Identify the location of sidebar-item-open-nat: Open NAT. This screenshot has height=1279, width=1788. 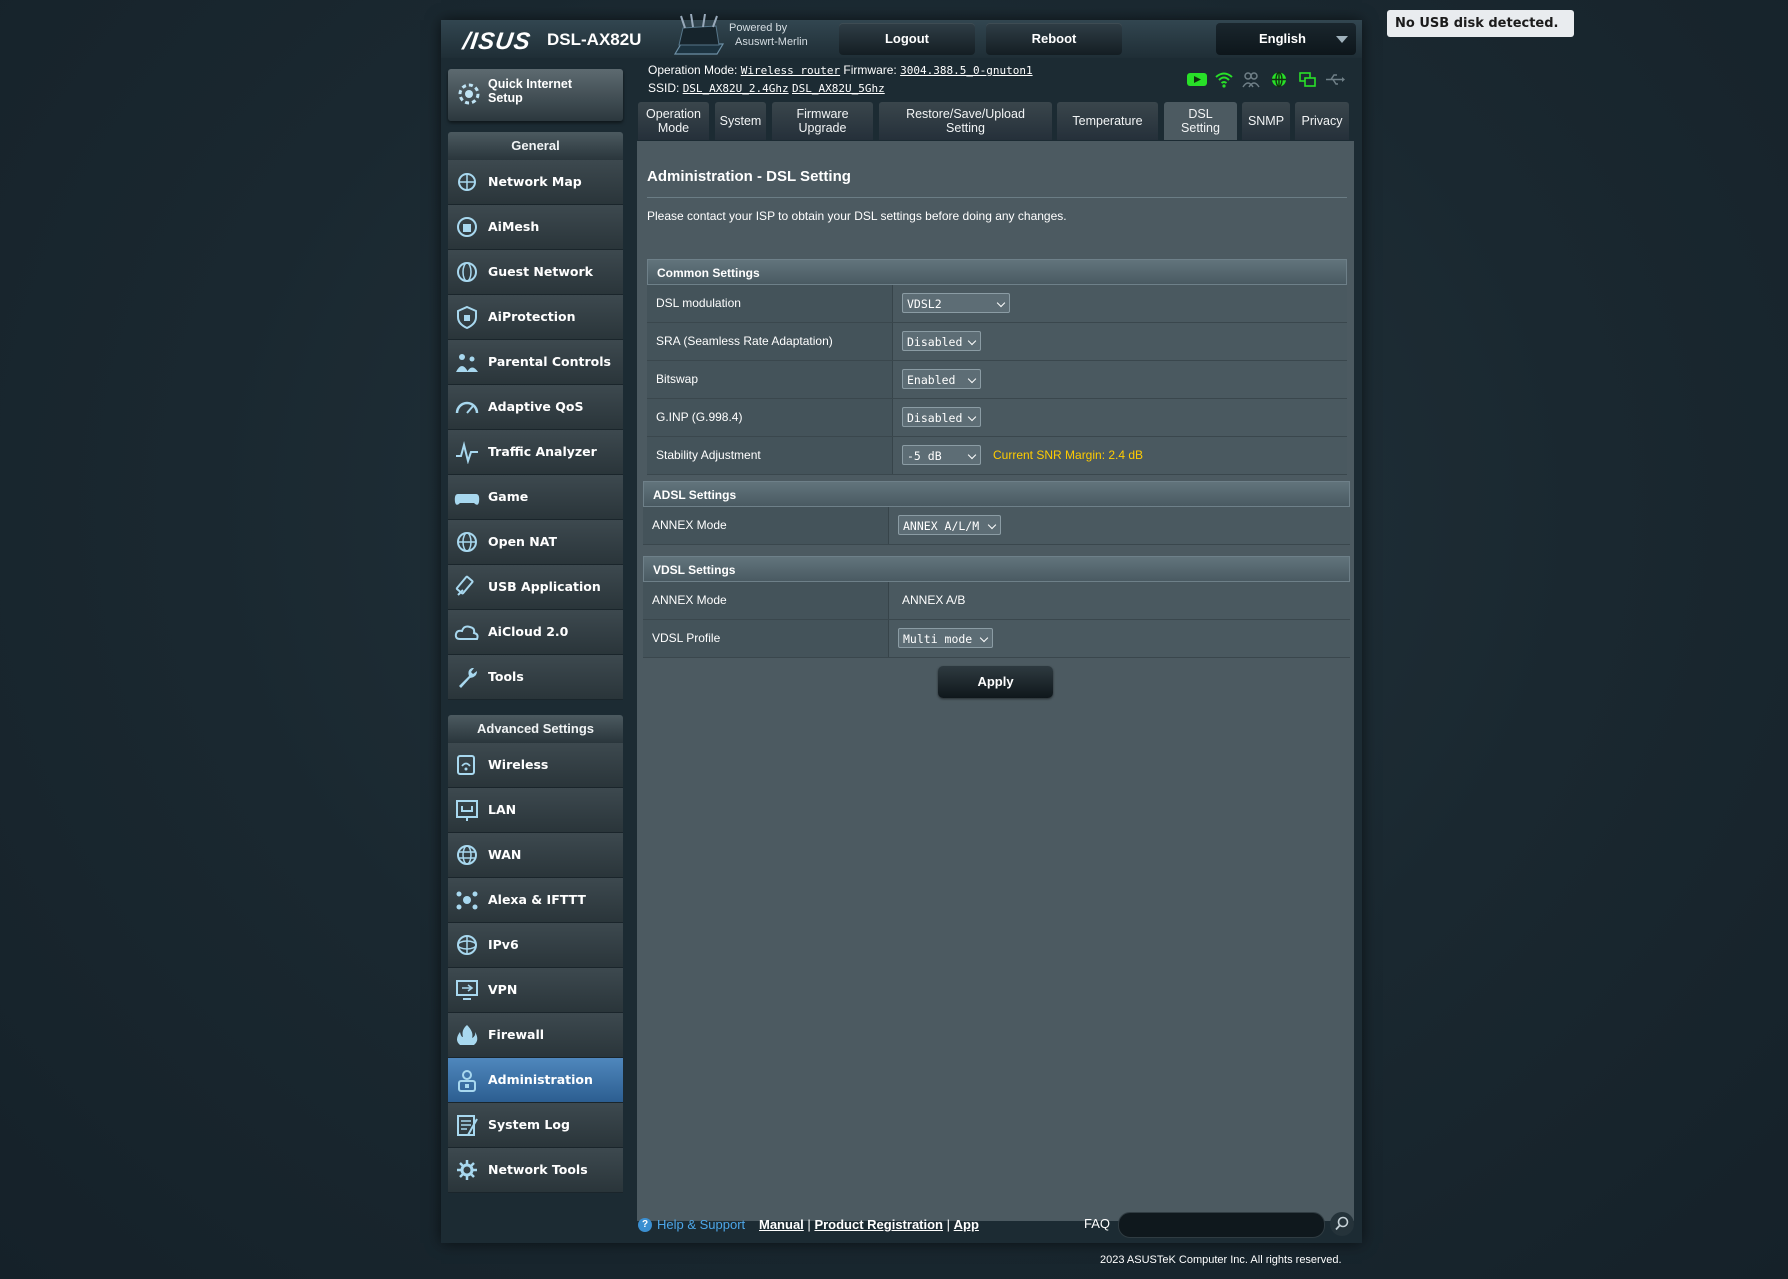
(535, 542).